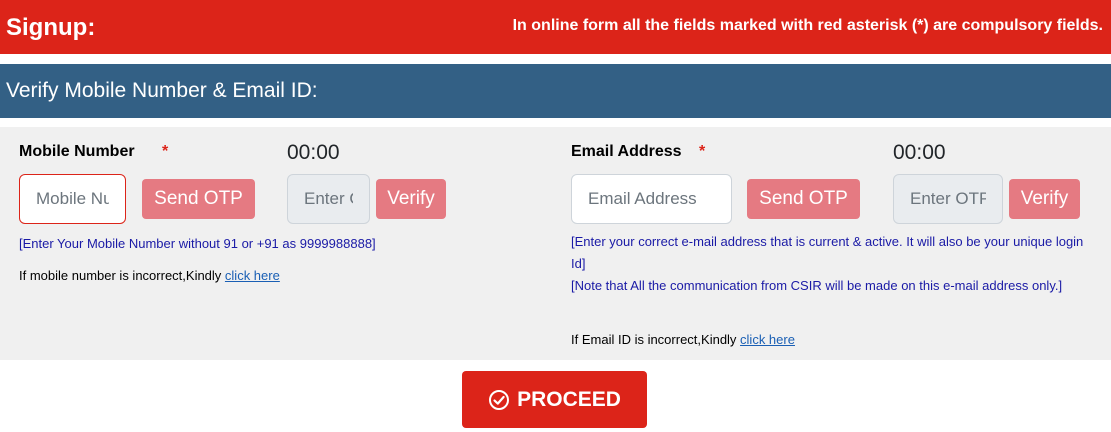 The height and width of the screenshot is (432, 1111). I want to click on email-address-input, so click(651, 199).